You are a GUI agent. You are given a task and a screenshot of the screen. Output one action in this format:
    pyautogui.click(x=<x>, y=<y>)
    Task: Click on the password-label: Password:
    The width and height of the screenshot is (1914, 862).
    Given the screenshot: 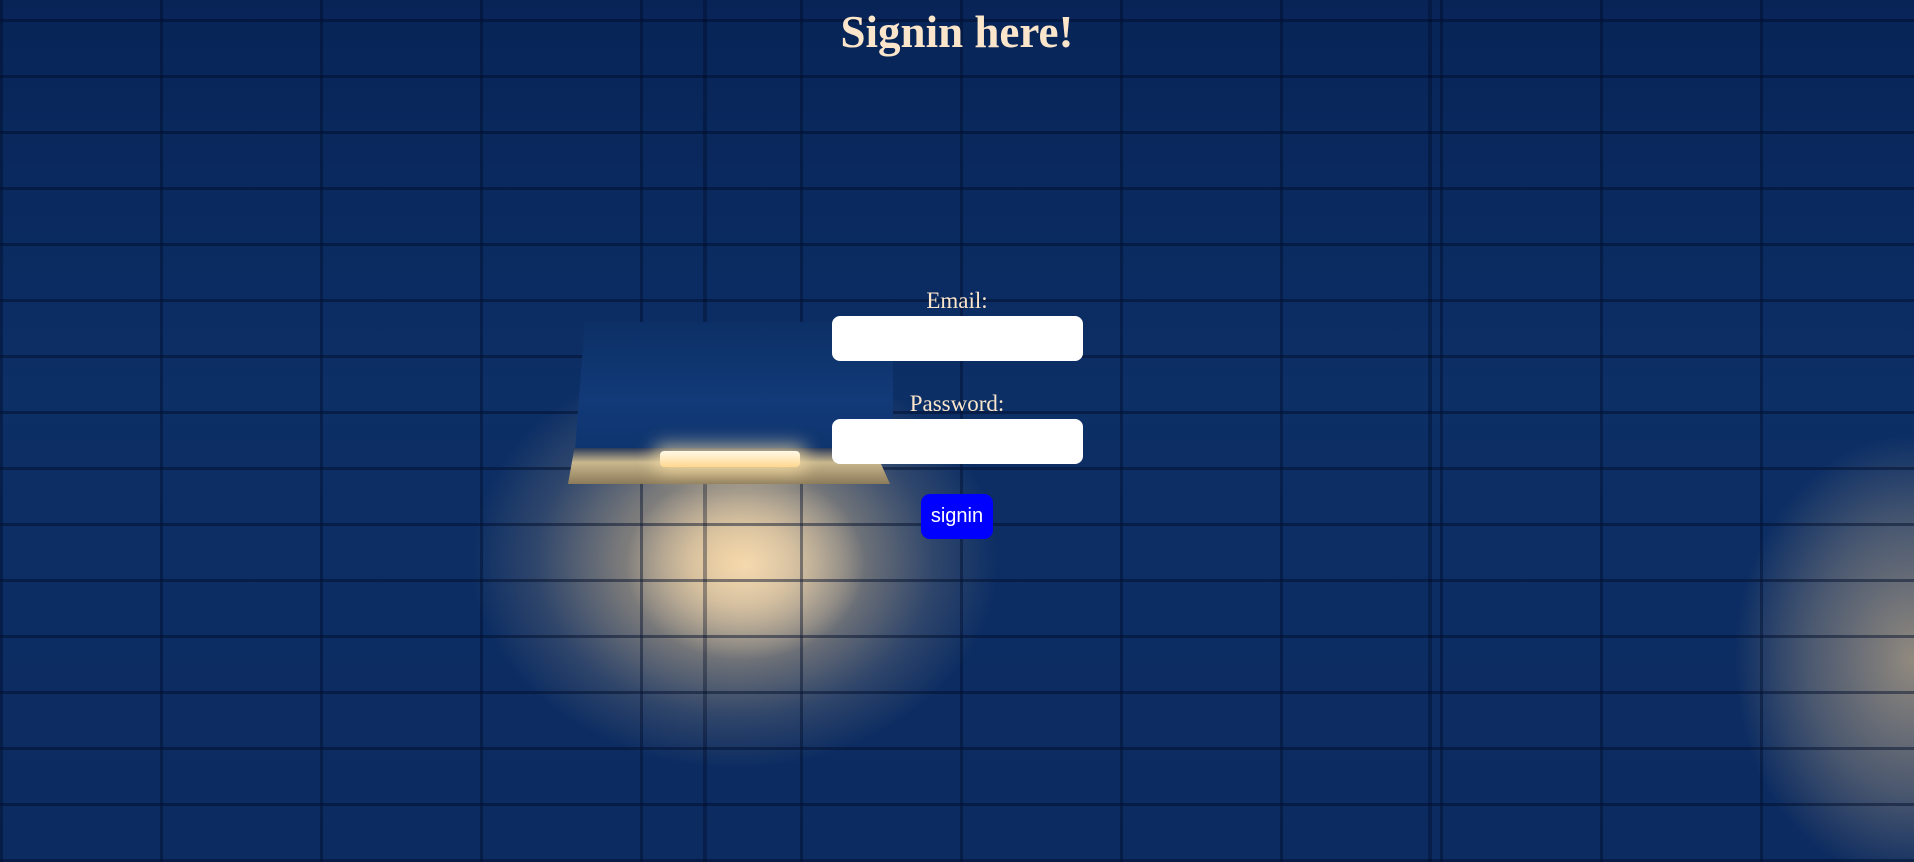 What is the action you would take?
    pyautogui.click(x=957, y=403)
    